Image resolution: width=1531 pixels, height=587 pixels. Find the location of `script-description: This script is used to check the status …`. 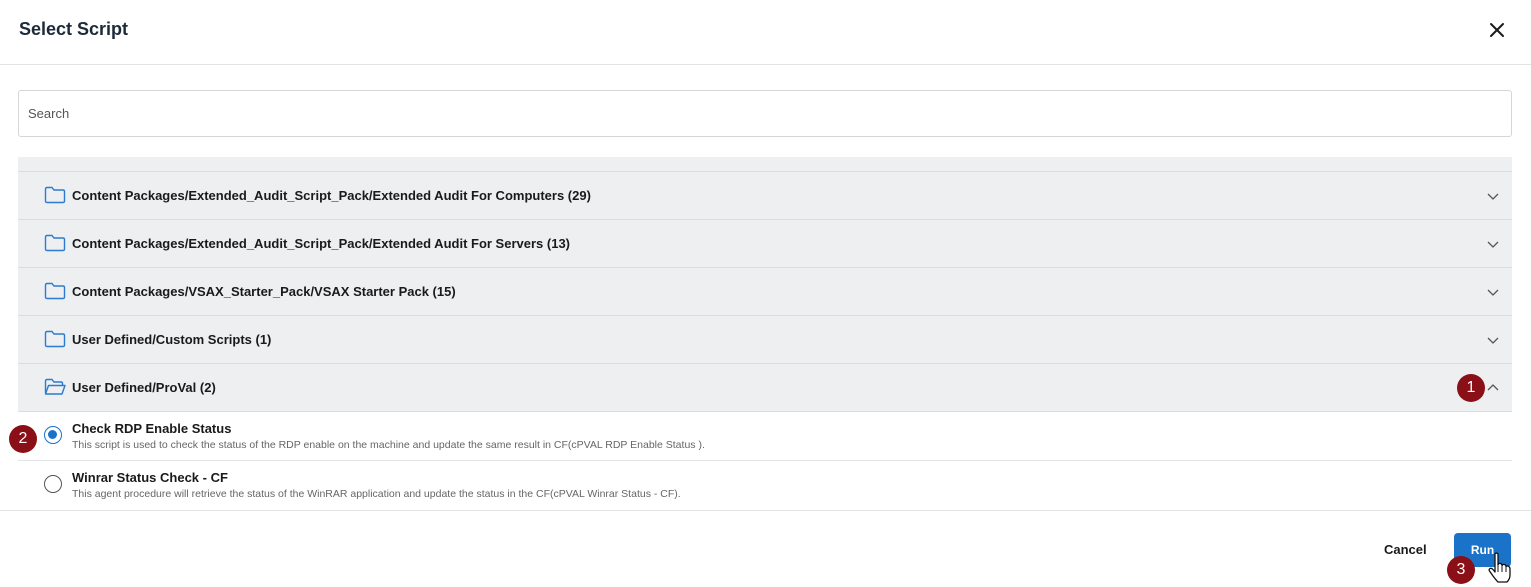

script-description: This script is used to check the status … is located at coordinates (388, 445).